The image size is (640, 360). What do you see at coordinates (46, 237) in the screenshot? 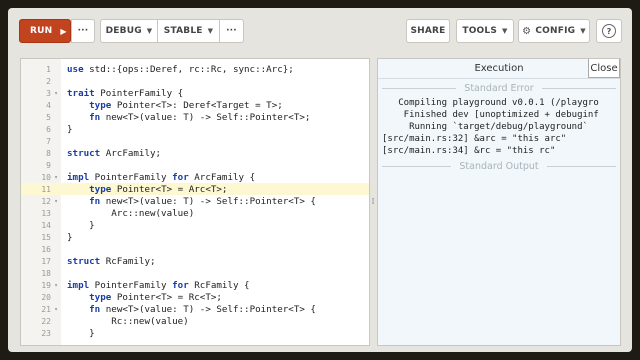
I see `line-number: 15` at bounding box center [46, 237].